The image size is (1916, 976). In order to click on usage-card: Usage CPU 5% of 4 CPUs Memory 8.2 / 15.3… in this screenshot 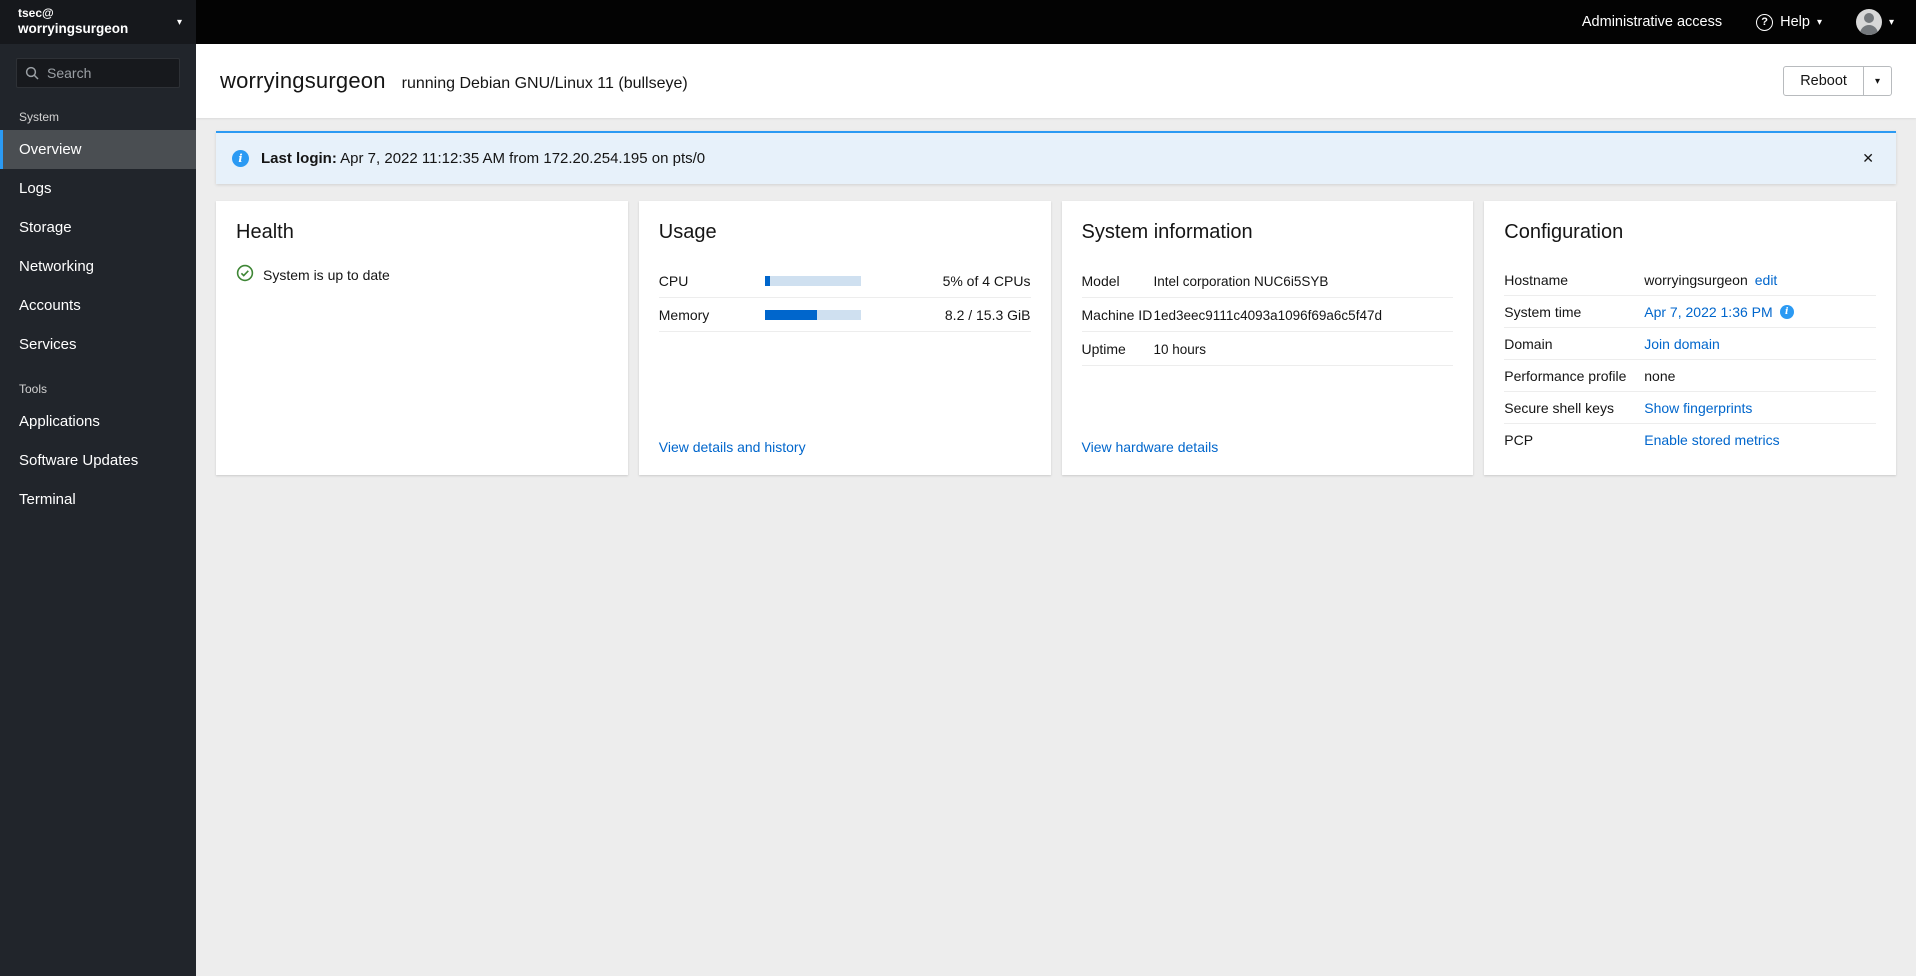, I will do `click(844, 338)`.